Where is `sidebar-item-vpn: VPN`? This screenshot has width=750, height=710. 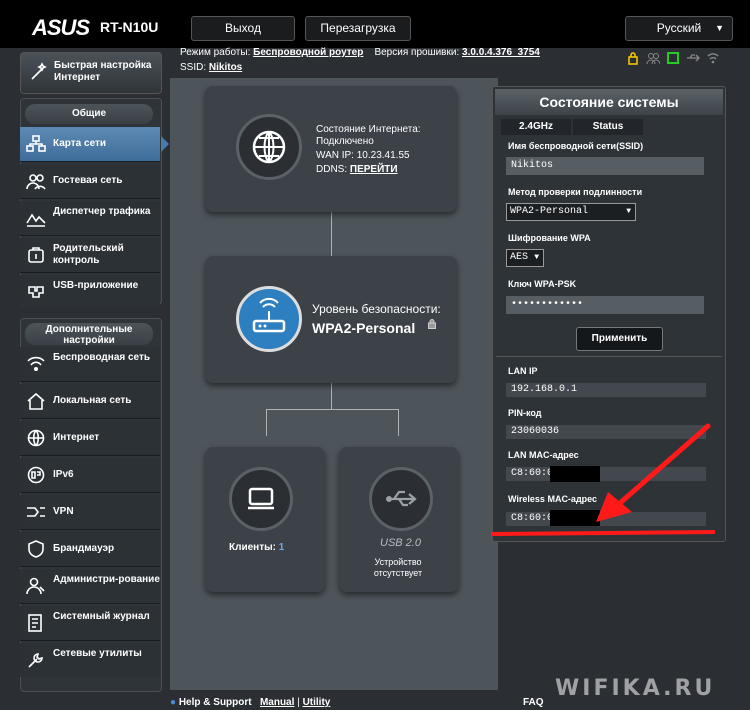
sidebar-item-vpn: VPN is located at coordinates (90, 512).